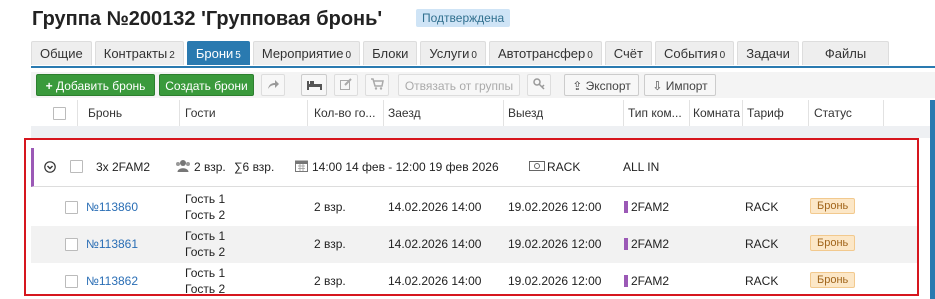  Describe the element at coordinates (302, 53) in the screenshot. I see `tab-label: Мероприятие` at that location.